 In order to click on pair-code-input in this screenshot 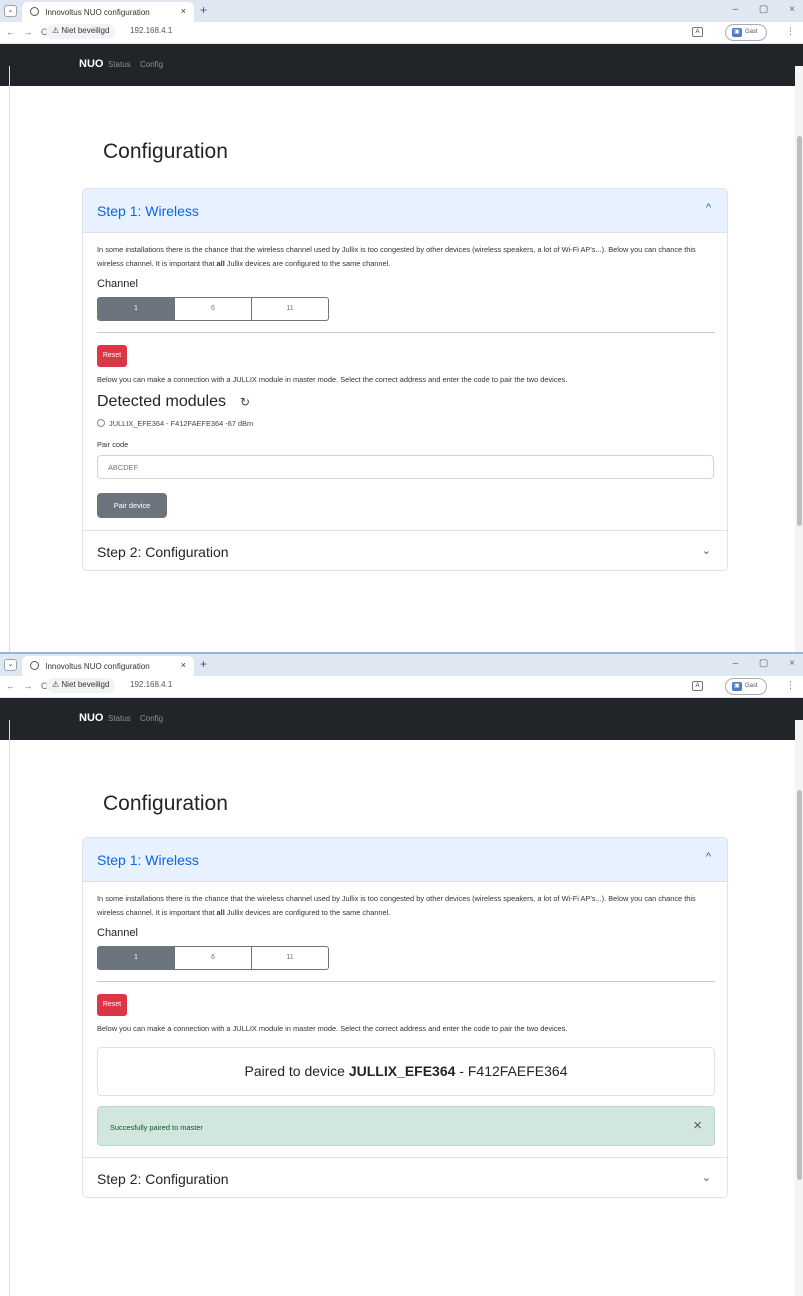, I will do `click(405, 467)`.